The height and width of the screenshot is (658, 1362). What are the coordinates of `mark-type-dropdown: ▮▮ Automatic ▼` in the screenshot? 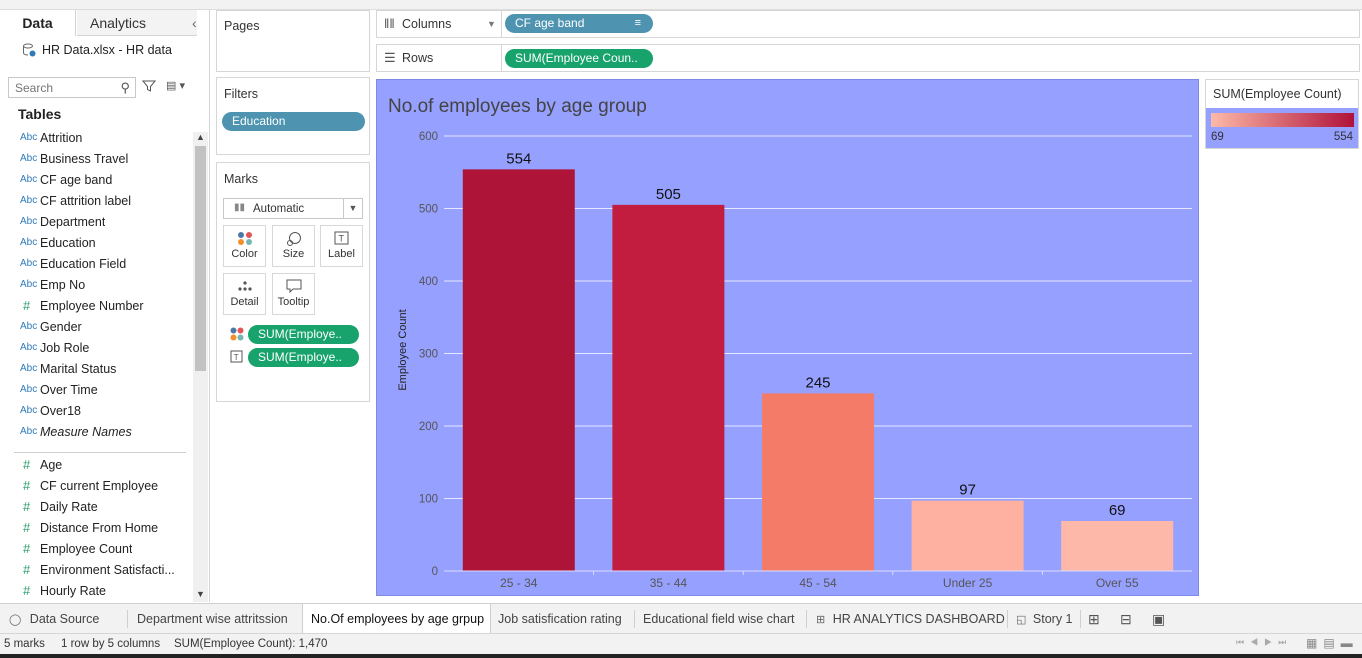 It's located at (293, 208).